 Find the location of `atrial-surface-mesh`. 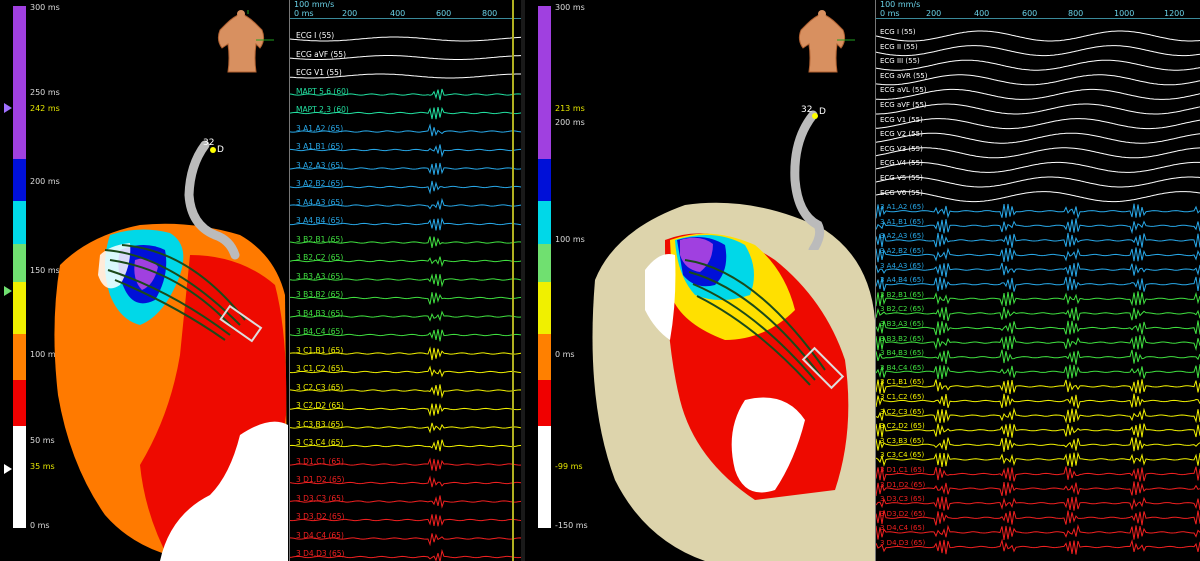

atrial-surface-mesh is located at coordinates (169, 388).